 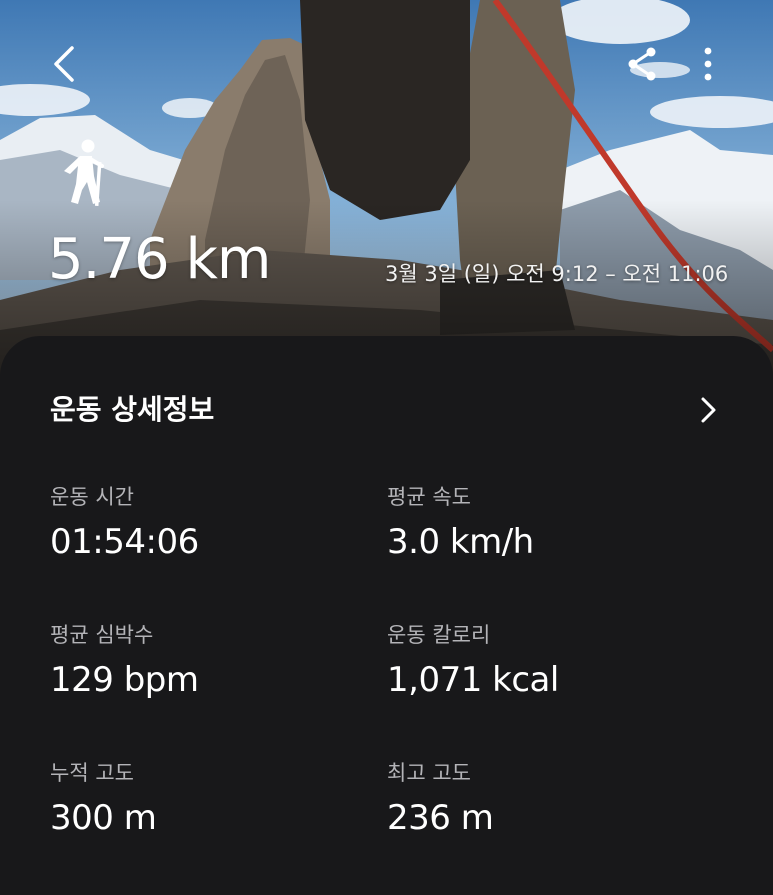 I want to click on back-button, so click(x=64, y=64).